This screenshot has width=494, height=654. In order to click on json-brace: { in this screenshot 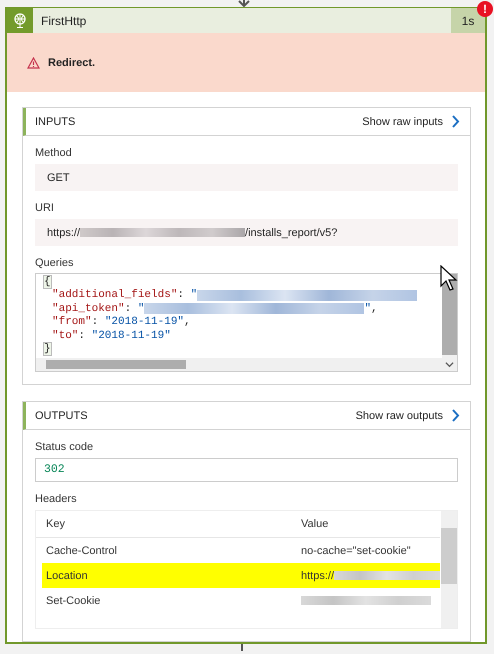, I will do `click(47, 282)`.